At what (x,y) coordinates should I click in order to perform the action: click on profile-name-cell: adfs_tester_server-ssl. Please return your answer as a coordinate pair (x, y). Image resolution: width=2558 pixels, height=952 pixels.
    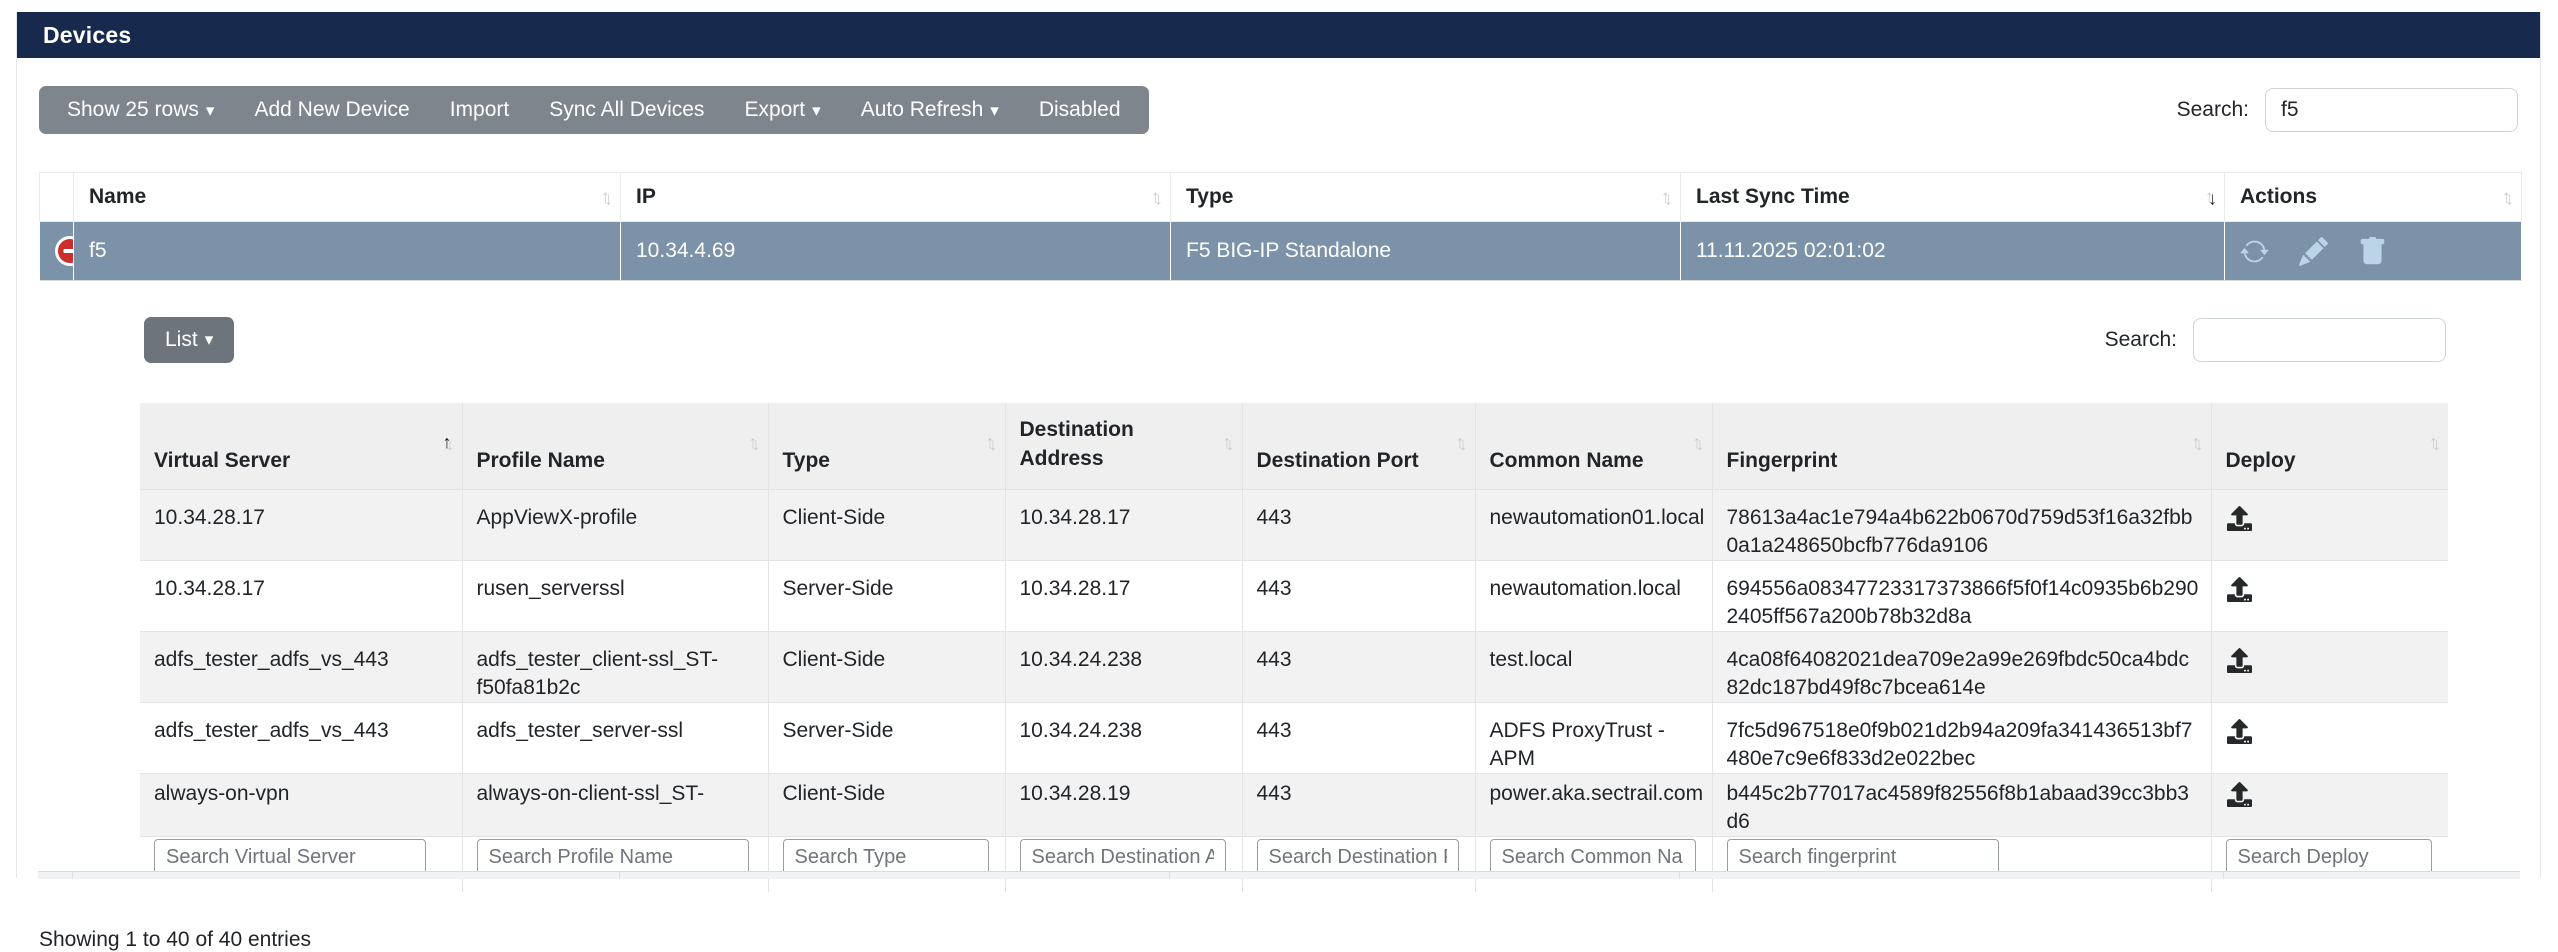
    Looking at the image, I should click on (615, 738).